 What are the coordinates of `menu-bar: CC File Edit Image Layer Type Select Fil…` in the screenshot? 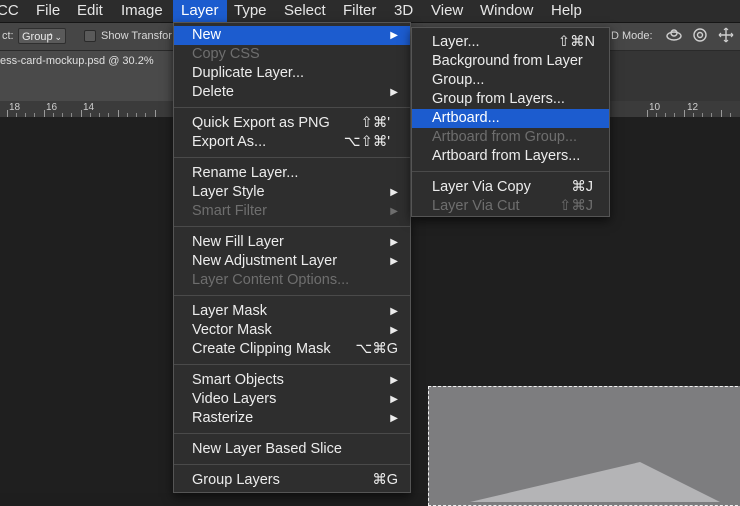 It's located at (370, 11).